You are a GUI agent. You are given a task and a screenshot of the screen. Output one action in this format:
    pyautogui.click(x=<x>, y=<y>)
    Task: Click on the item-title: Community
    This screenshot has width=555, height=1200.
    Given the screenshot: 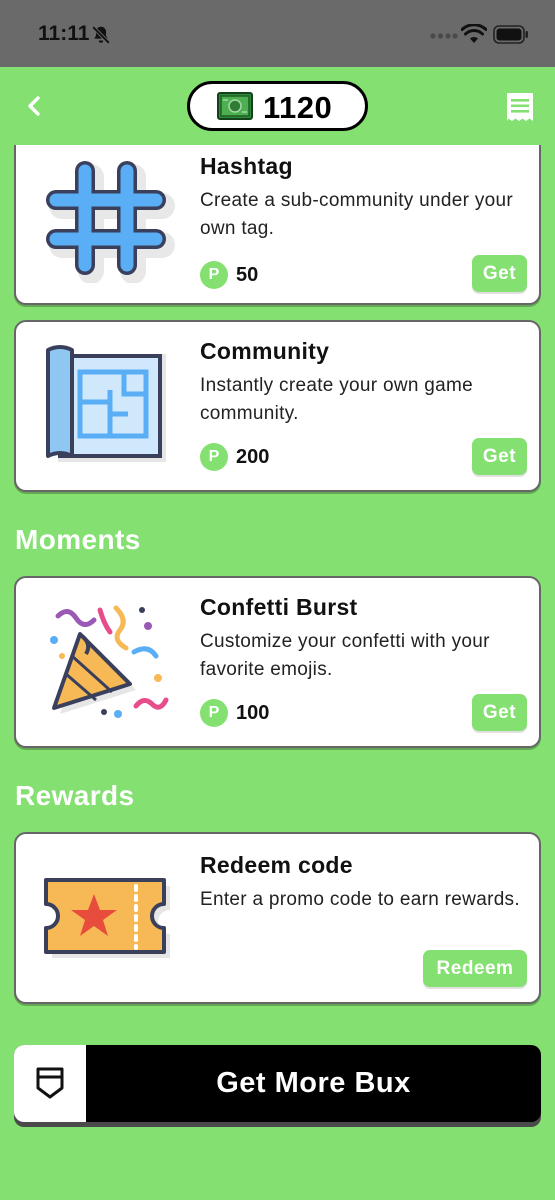 What is the action you would take?
    pyautogui.click(x=265, y=351)
    